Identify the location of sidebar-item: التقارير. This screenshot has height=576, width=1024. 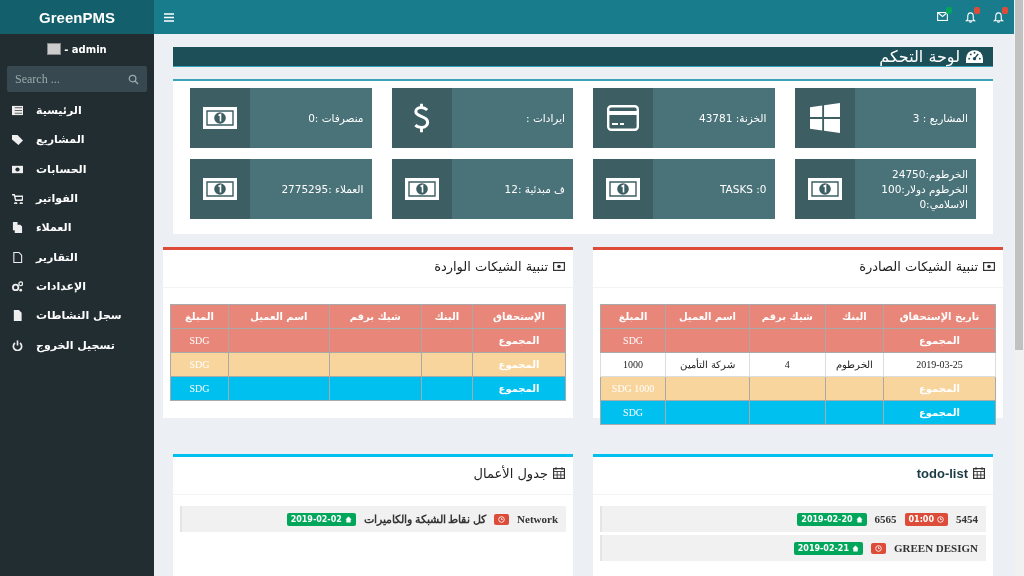
(77, 257).